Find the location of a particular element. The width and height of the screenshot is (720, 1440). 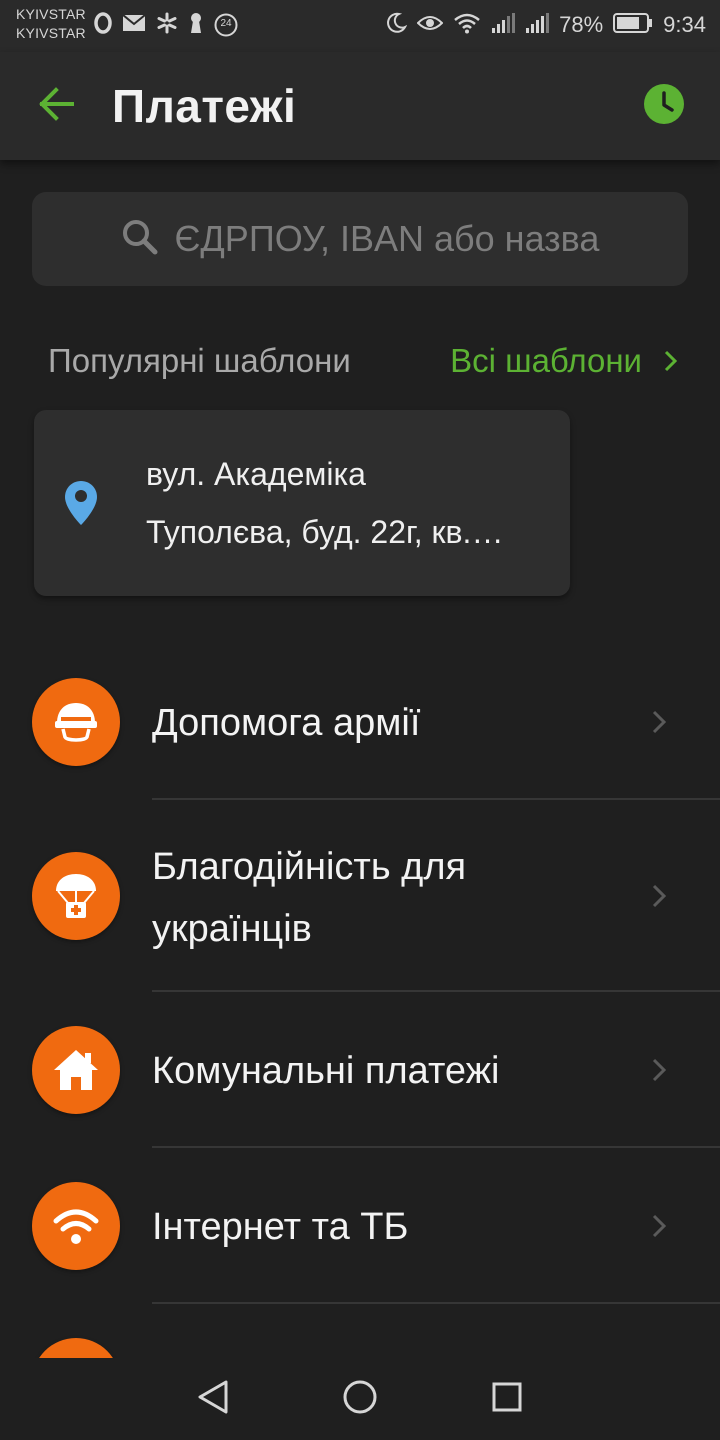

carrier-2: KYIVSTAR is located at coordinates (51, 33).